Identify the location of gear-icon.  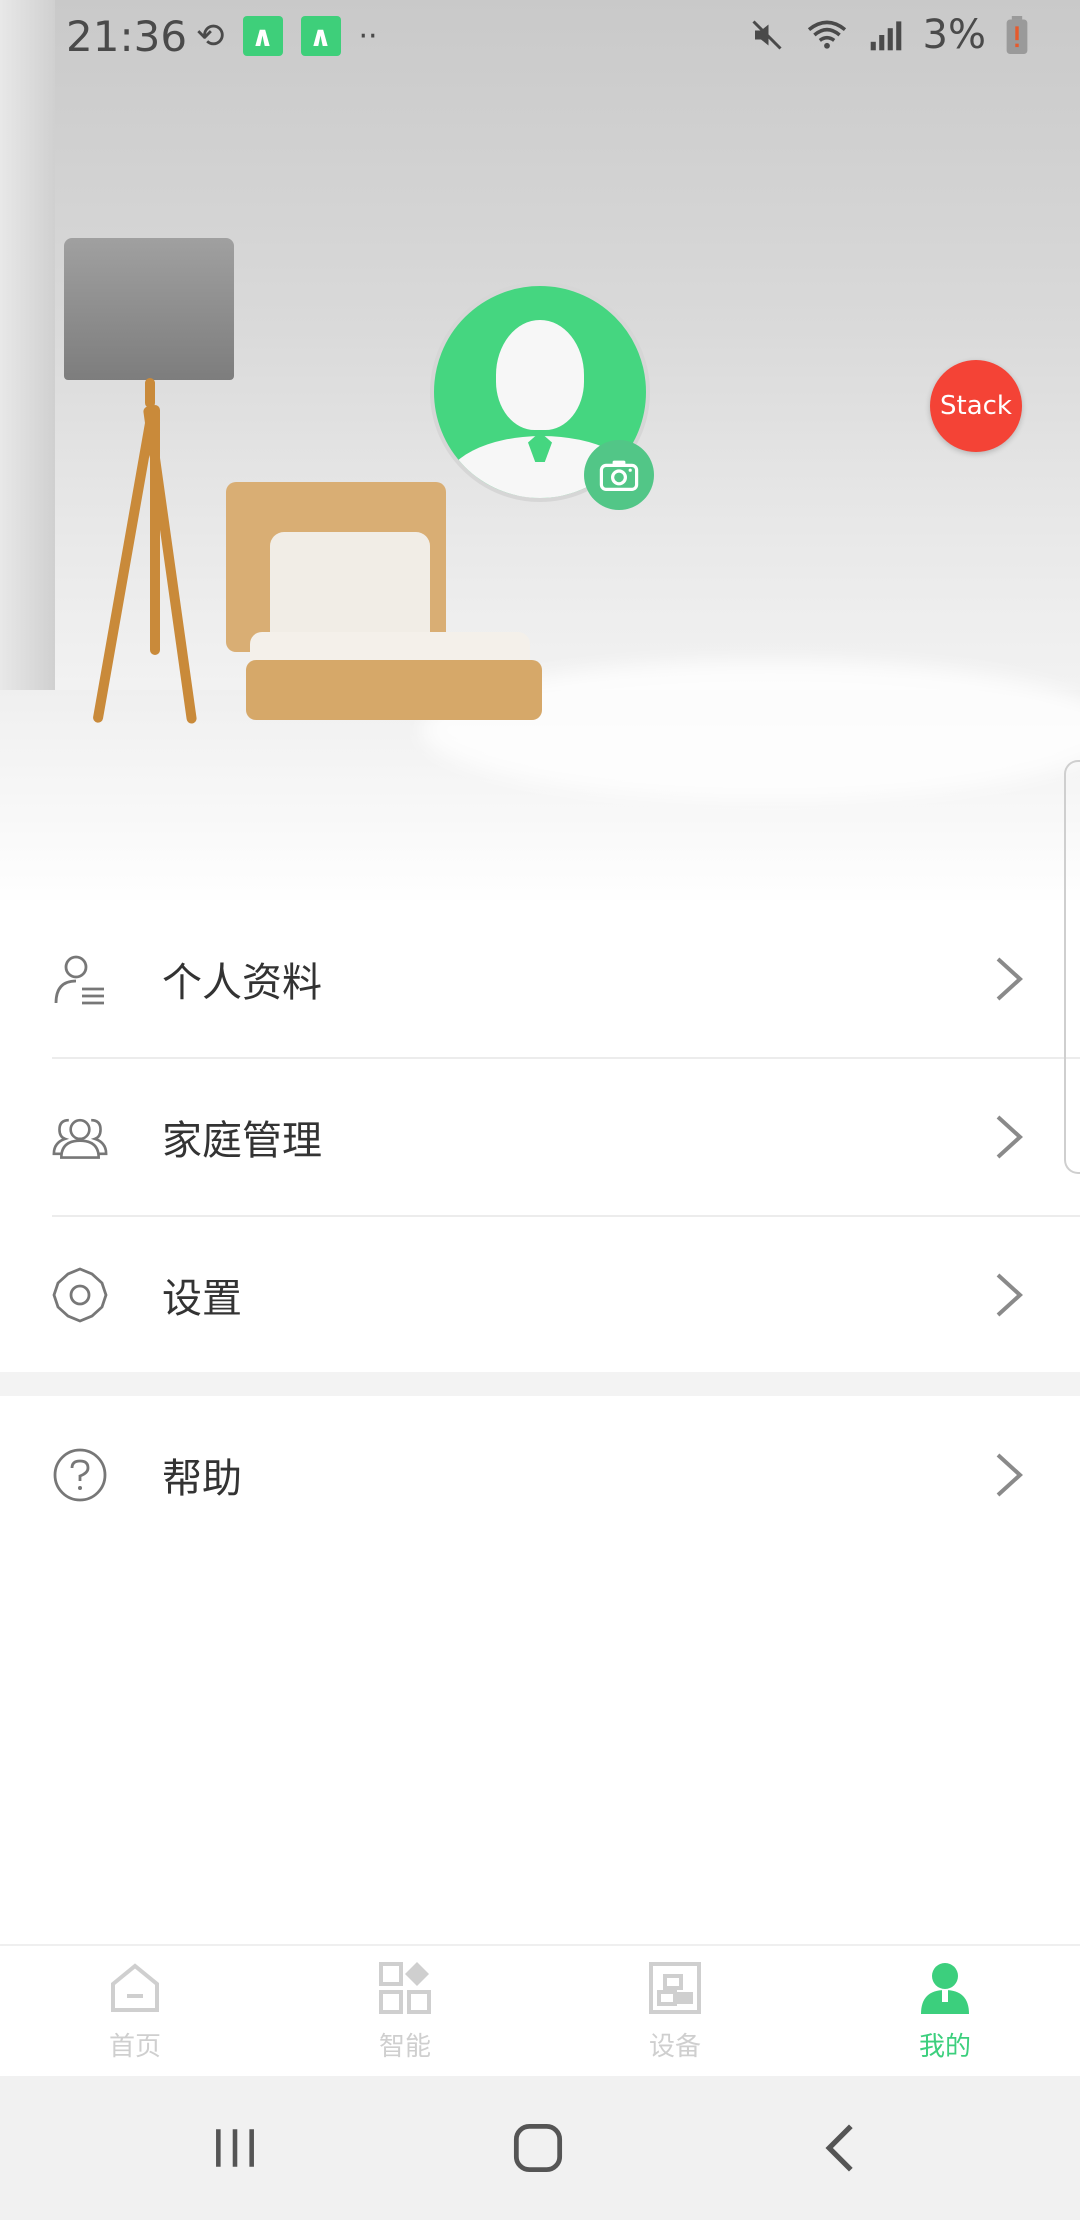
(80, 1295).